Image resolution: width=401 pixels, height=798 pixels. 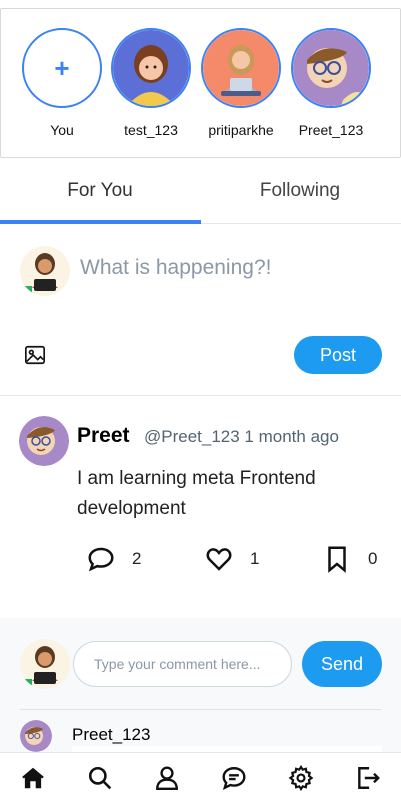 I want to click on story-label: You, so click(x=62, y=130).